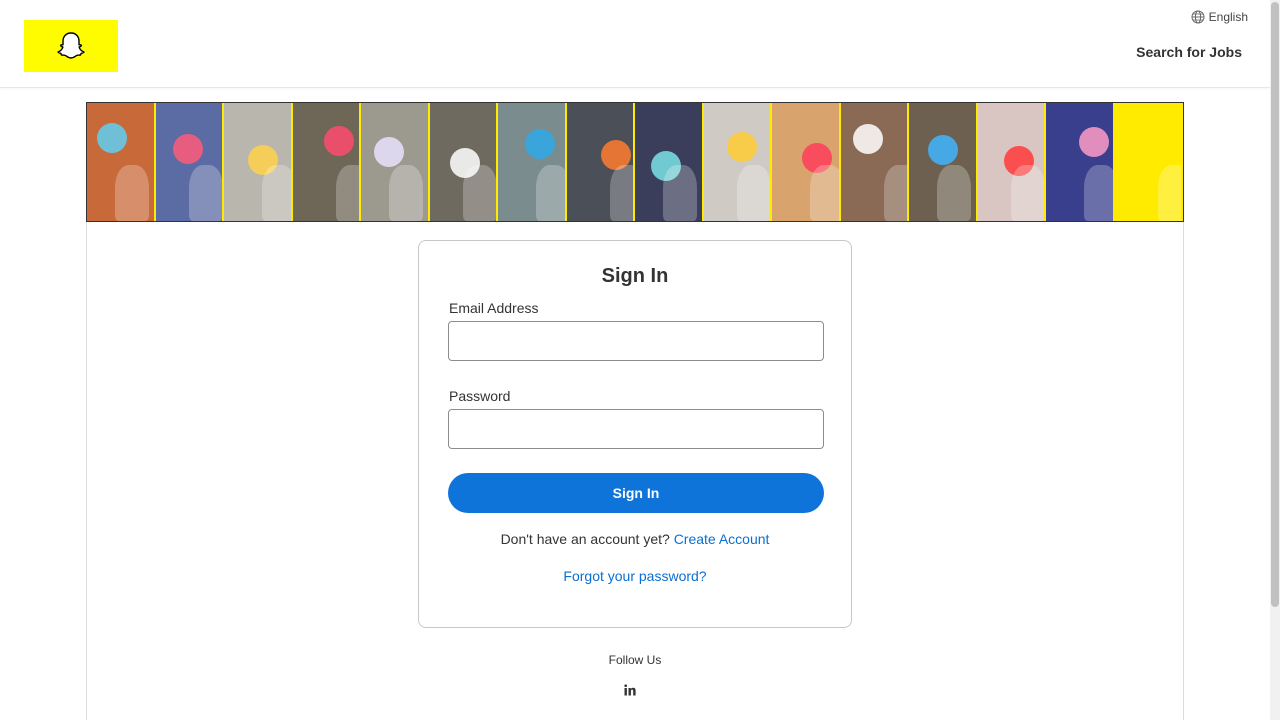 This screenshot has width=1280, height=720. I want to click on language-selector: English, so click(1219, 17).